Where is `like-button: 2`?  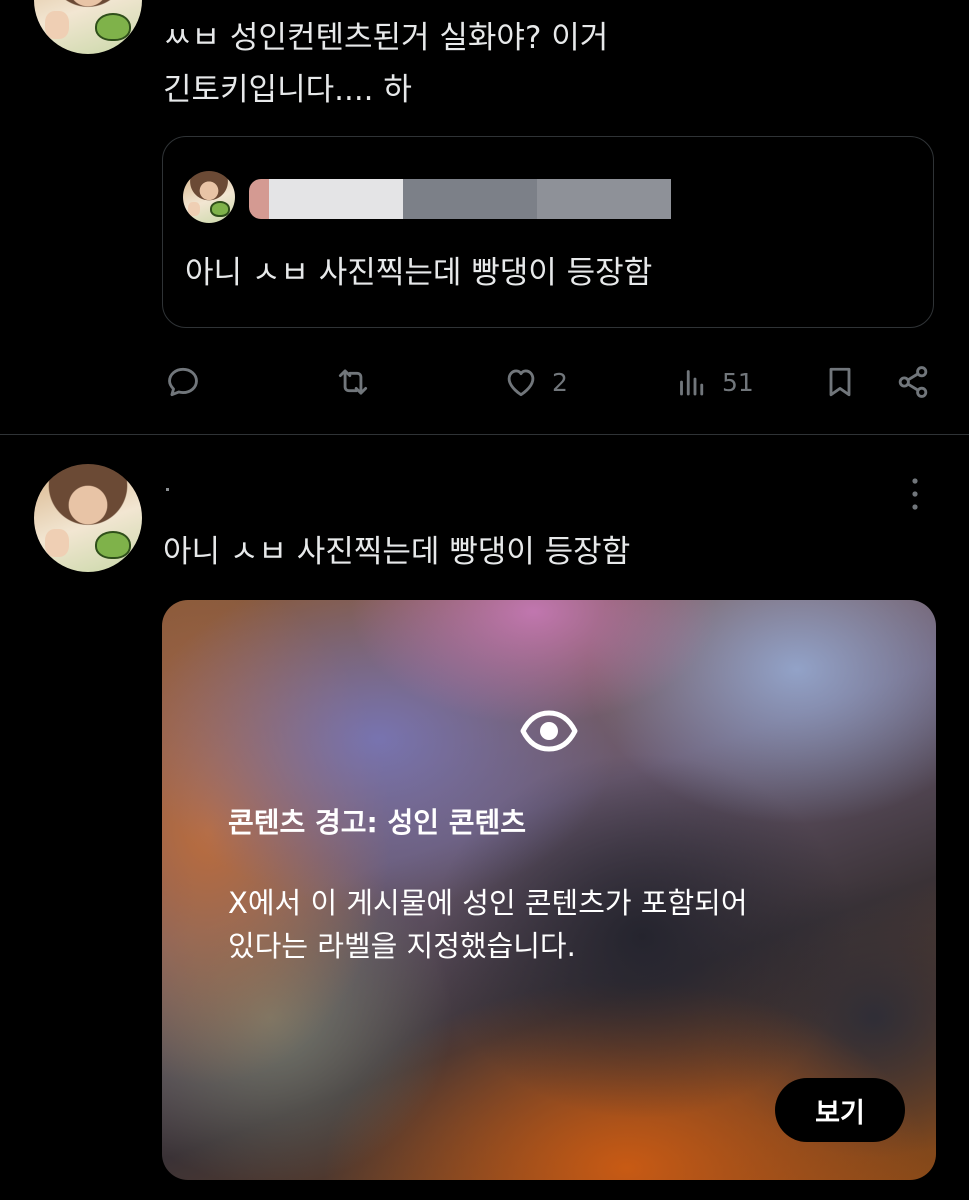 like-button: 2 is located at coordinates (535, 382).